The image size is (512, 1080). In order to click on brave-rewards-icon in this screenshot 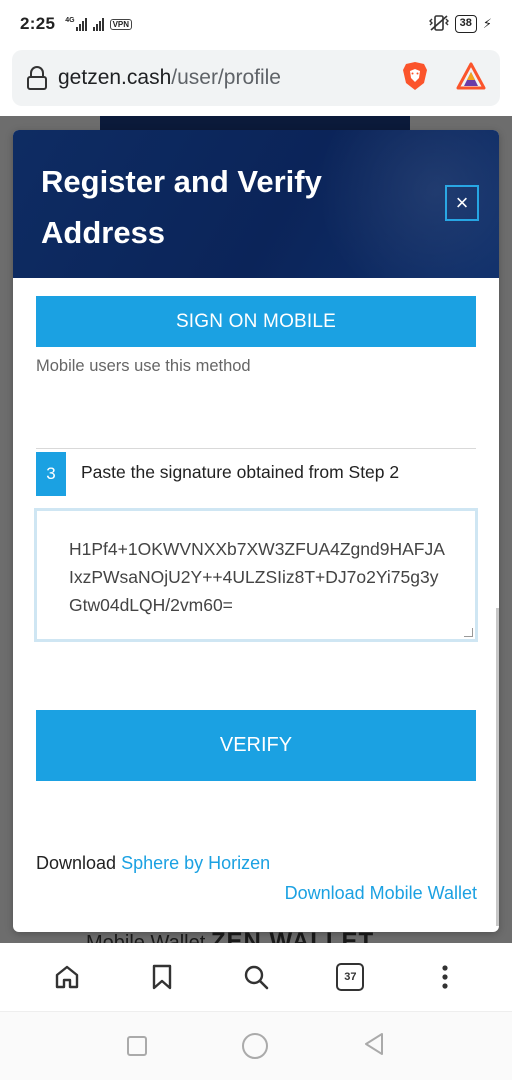, I will do `click(471, 78)`.